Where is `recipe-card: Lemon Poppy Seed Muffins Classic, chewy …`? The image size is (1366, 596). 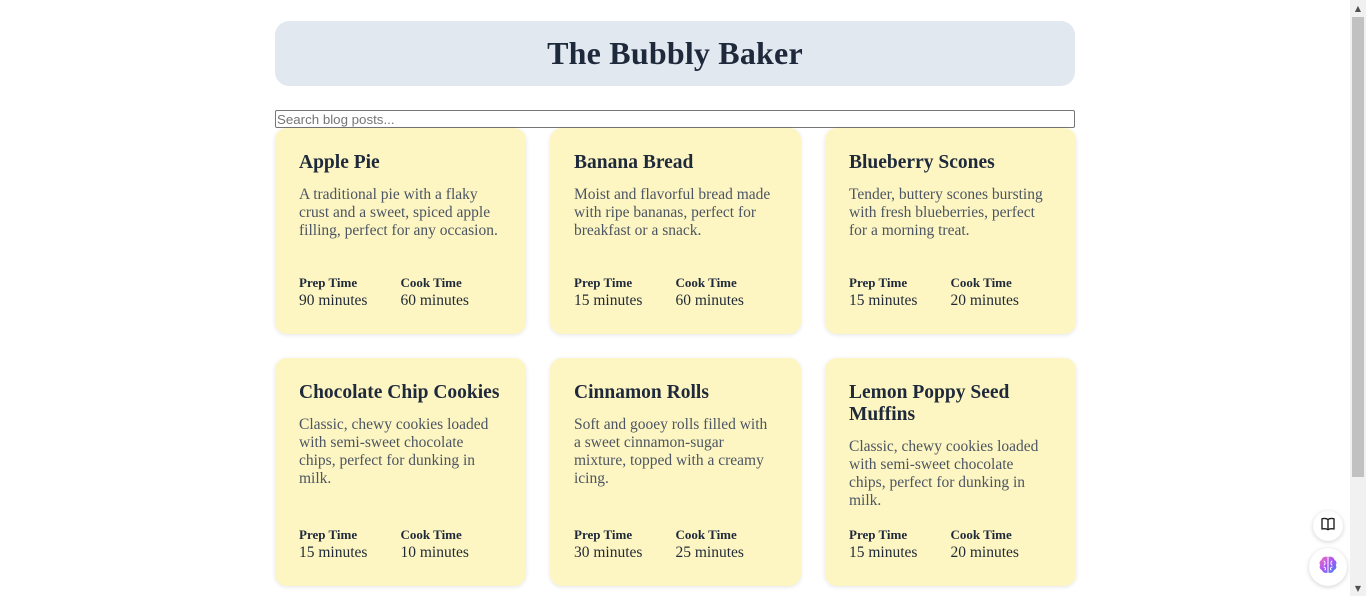 recipe-card: Lemon Poppy Seed Muffins Classic, chewy … is located at coordinates (950, 472).